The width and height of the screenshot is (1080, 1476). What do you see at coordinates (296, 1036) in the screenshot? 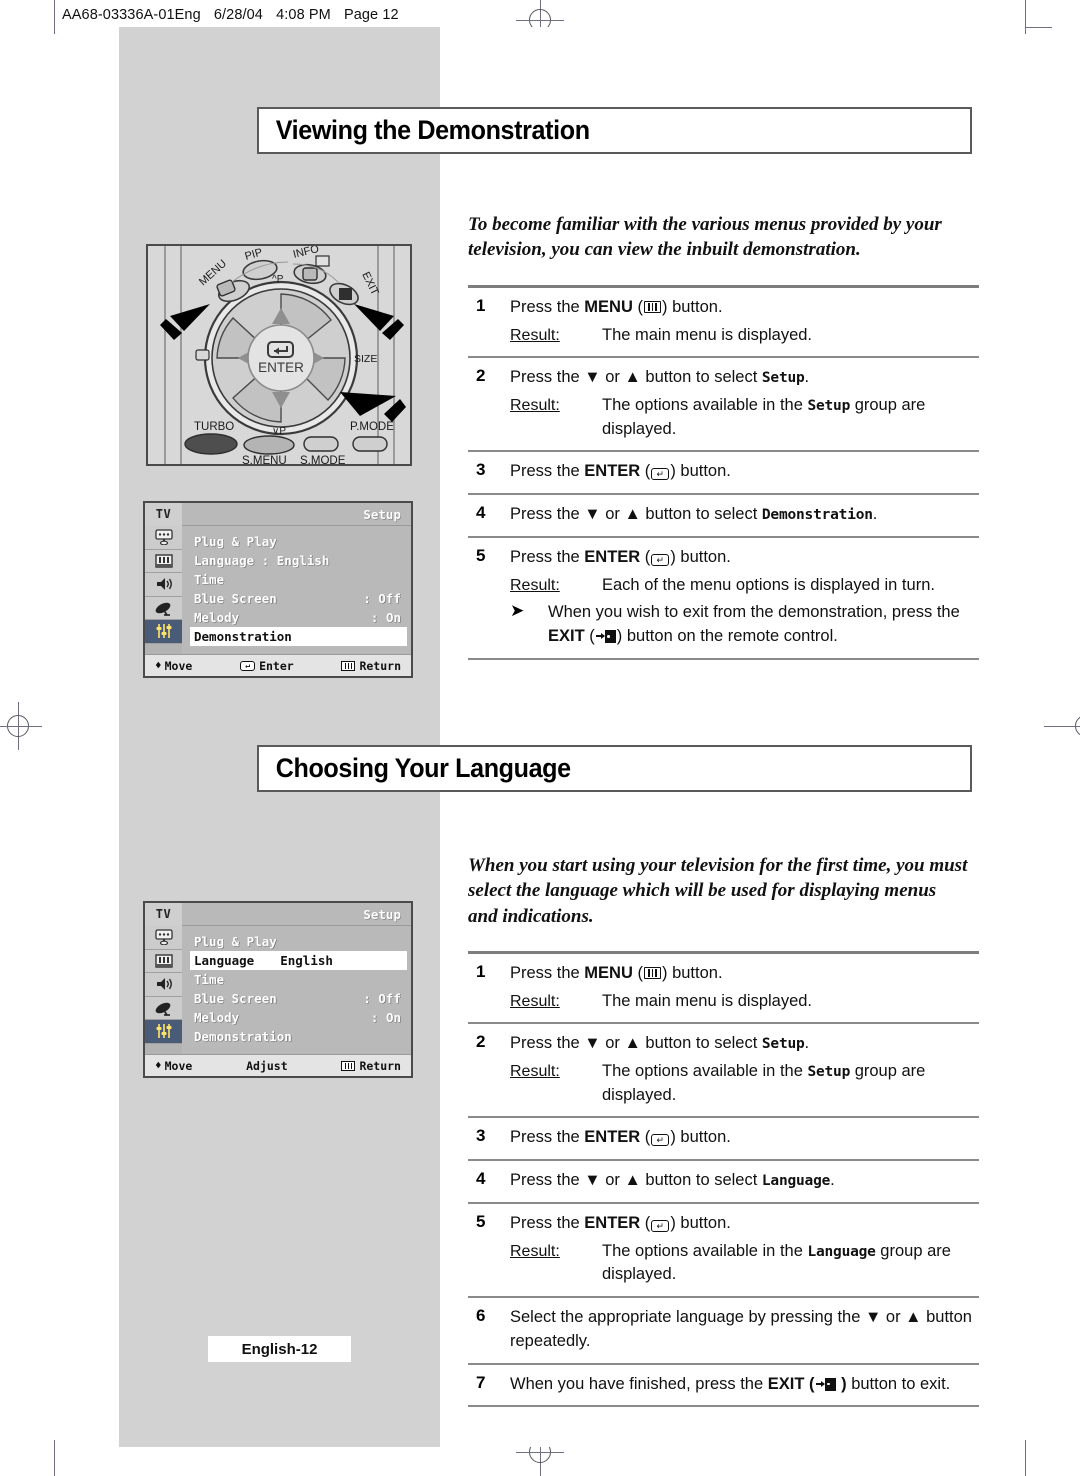
I see `osd-row: Demonstration` at bounding box center [296, 1036].